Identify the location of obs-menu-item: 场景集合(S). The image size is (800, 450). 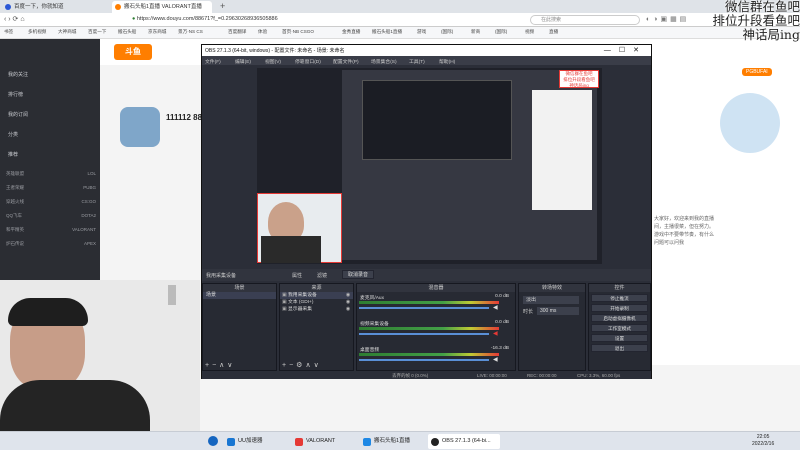
(384, 61).